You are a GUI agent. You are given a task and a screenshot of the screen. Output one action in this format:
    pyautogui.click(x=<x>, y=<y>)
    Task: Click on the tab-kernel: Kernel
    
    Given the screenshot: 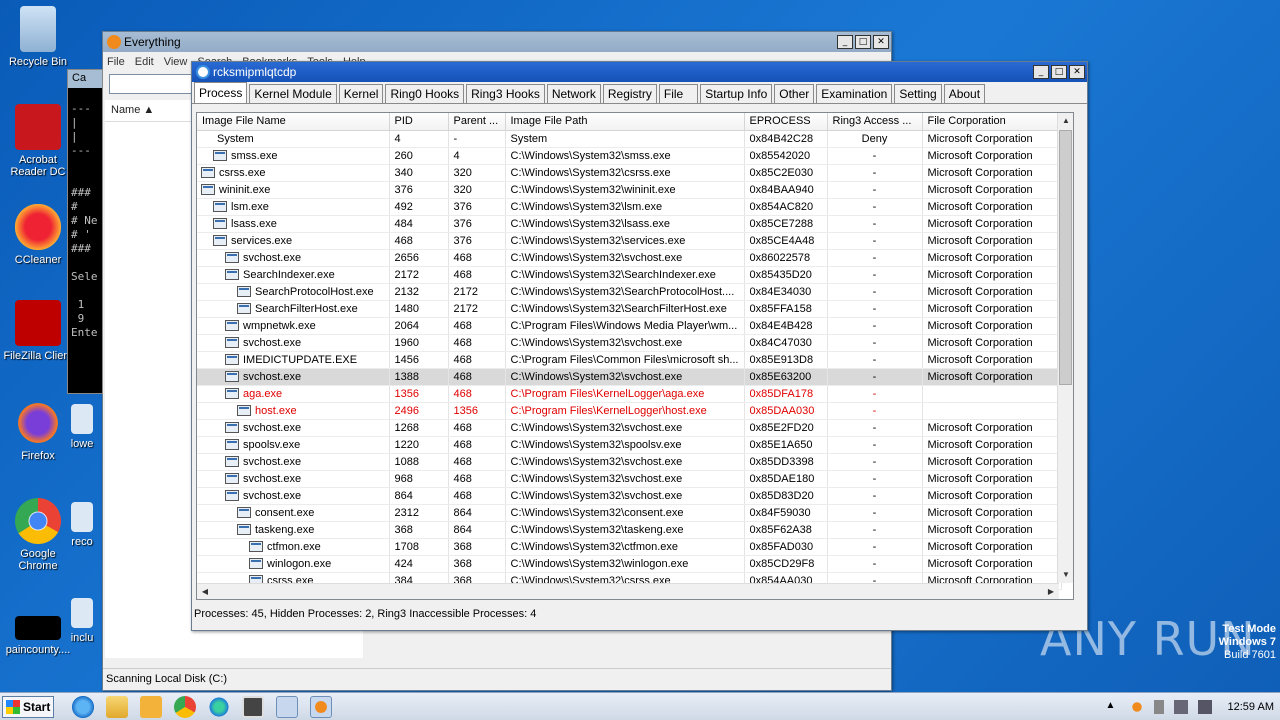 What is the action you would take?
    pyautogui.click(x=361, y=93)
    